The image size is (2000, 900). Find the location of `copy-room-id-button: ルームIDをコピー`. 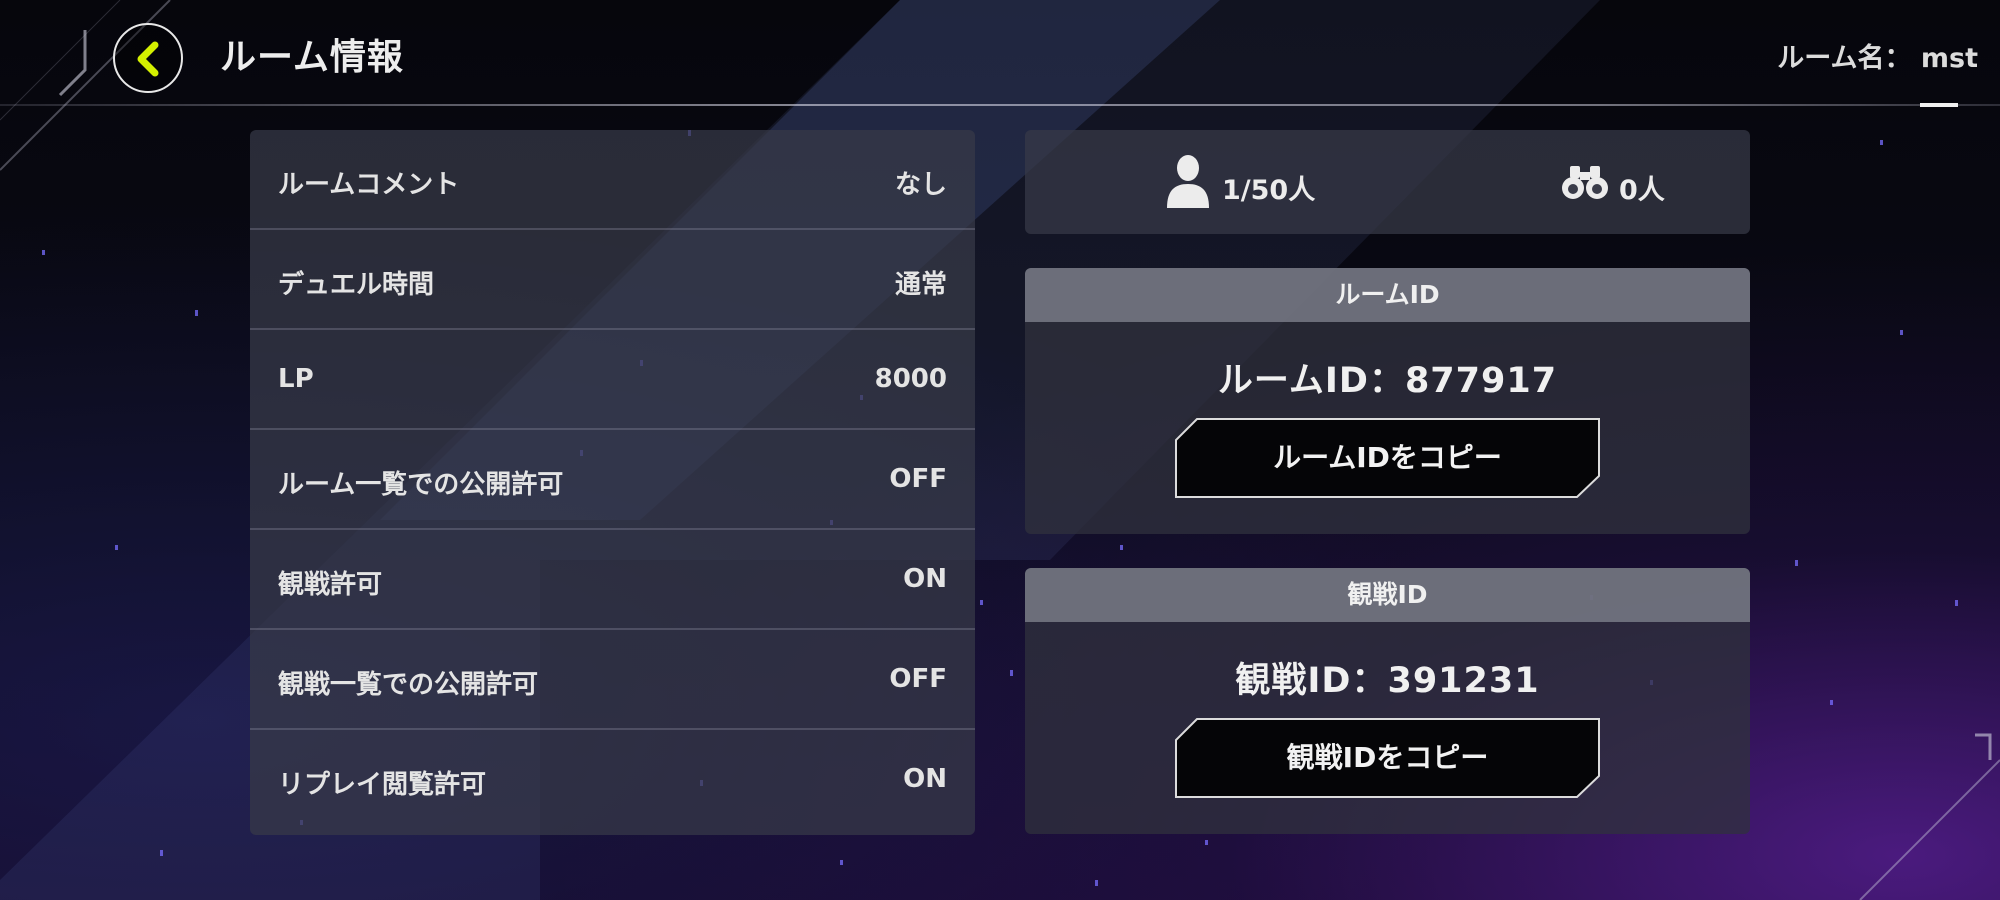

copy-room-id-button: ルームIDをコピー is located at coordinates (1387, 458).